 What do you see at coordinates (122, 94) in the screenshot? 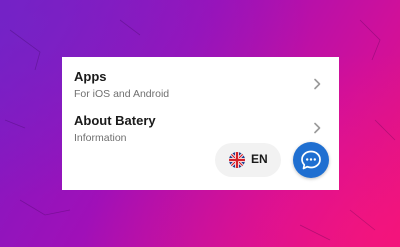
I see `menu-item-subtitle: For iOS and Android` at bounding box center [122, 94].